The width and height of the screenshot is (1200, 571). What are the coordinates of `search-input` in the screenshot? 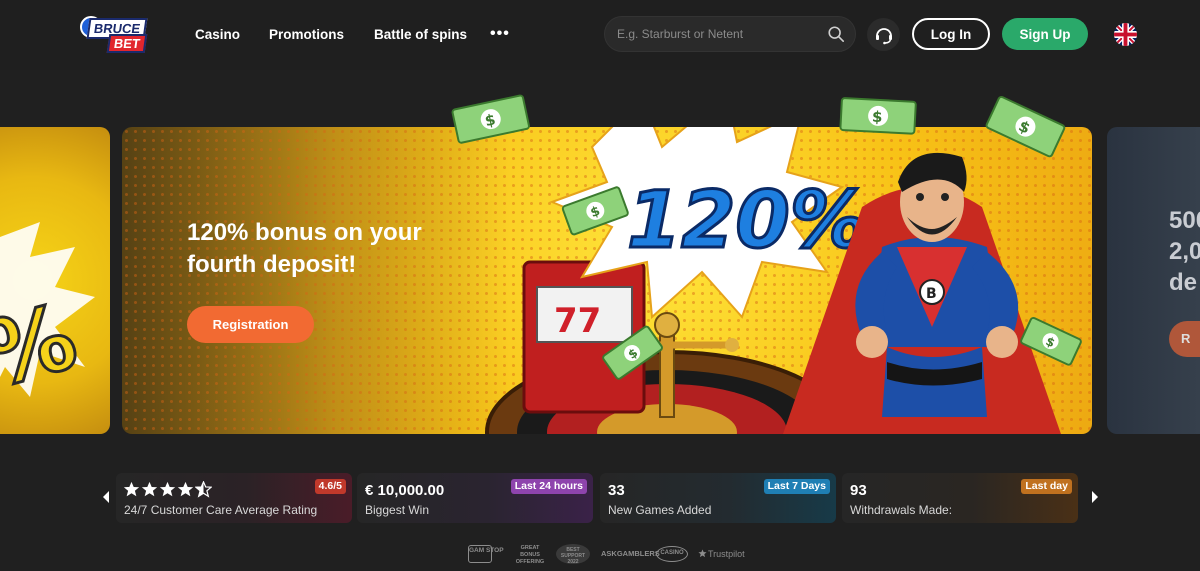 It's located at (717, 34).